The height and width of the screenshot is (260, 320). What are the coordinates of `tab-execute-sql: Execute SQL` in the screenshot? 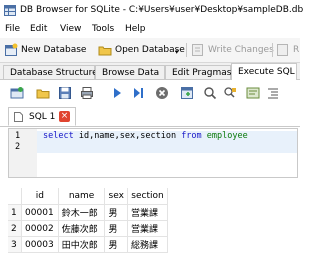 It's located at (264, 71).